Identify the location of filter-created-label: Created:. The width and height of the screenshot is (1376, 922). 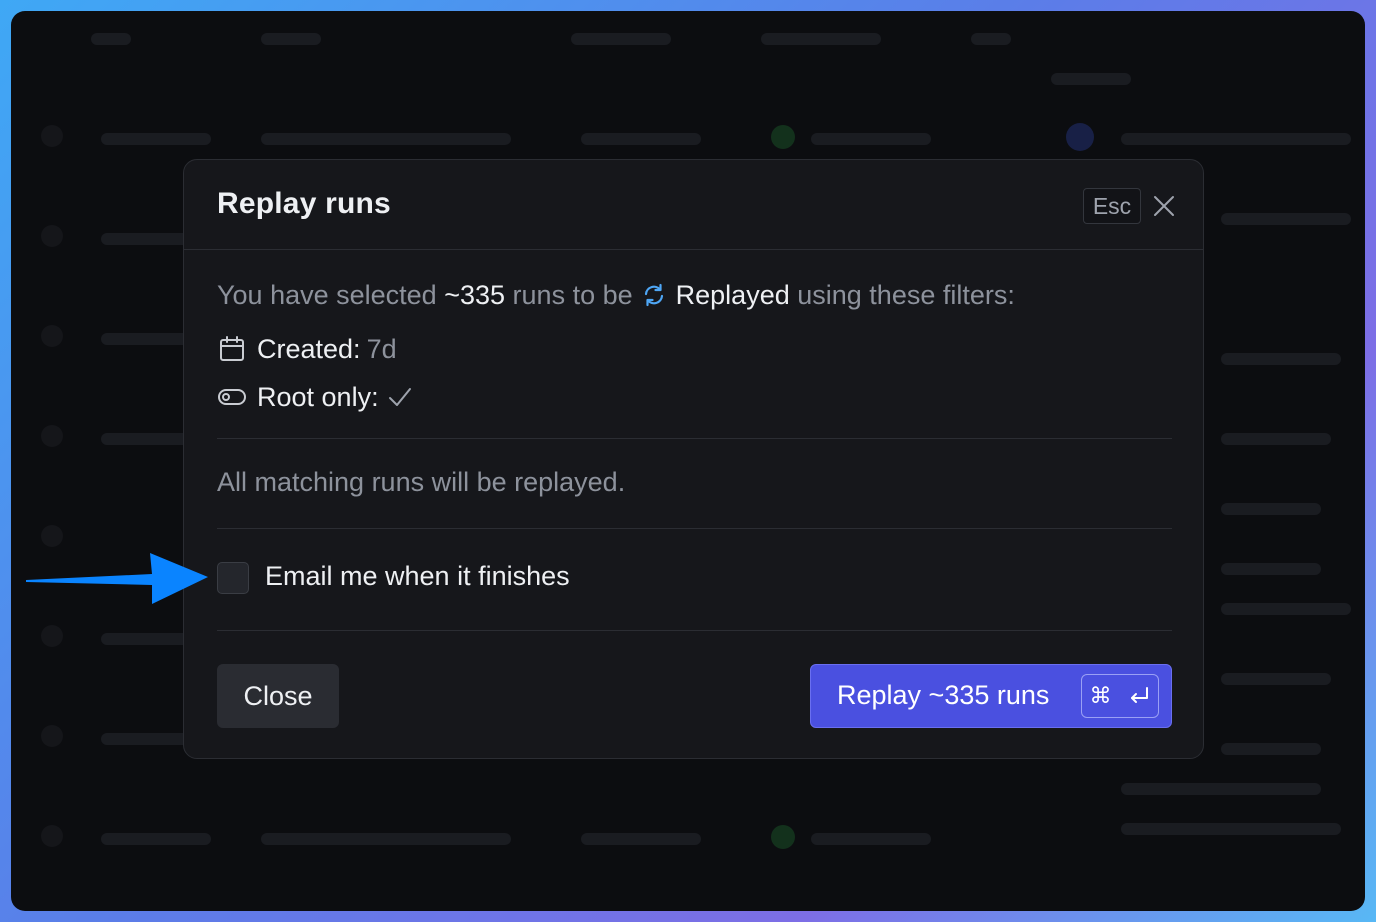
(309, 348).